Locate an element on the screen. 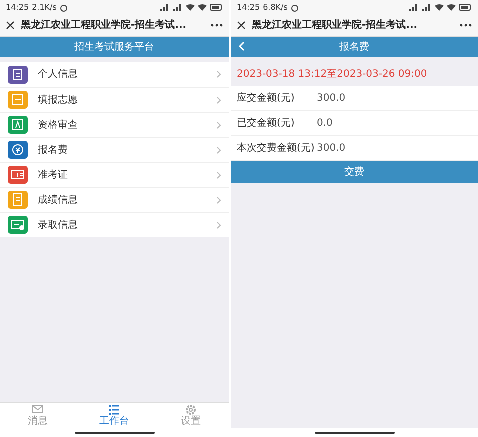 This screenshot has width=478, height=437. network-speed: 6.8K/s is located at coordinates (275, 8).